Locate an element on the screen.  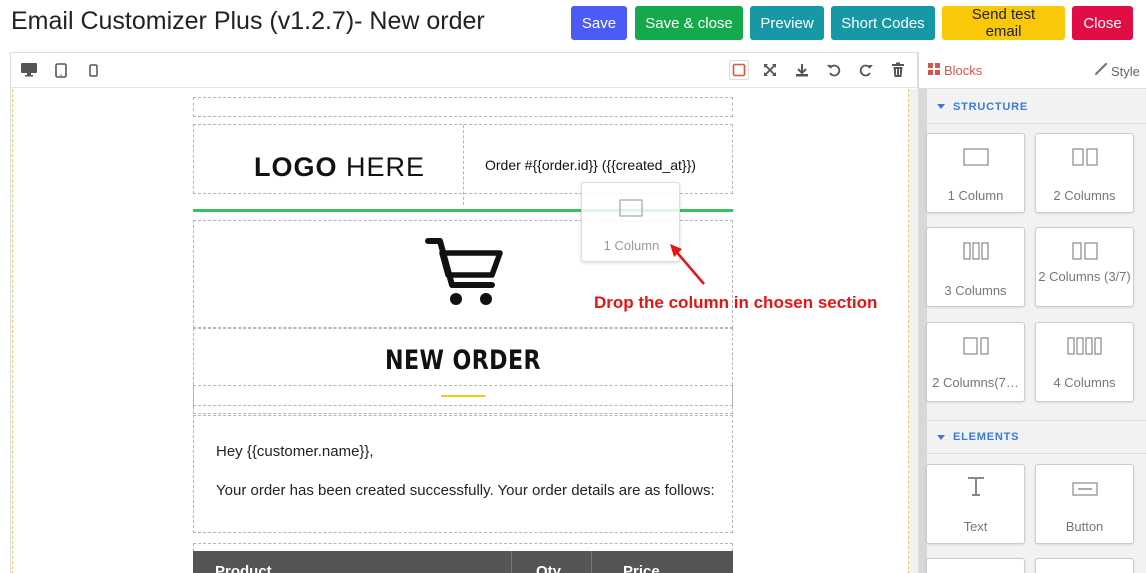
block-label: 2 Columns (3/7) is located at coordinates (1084, 276).